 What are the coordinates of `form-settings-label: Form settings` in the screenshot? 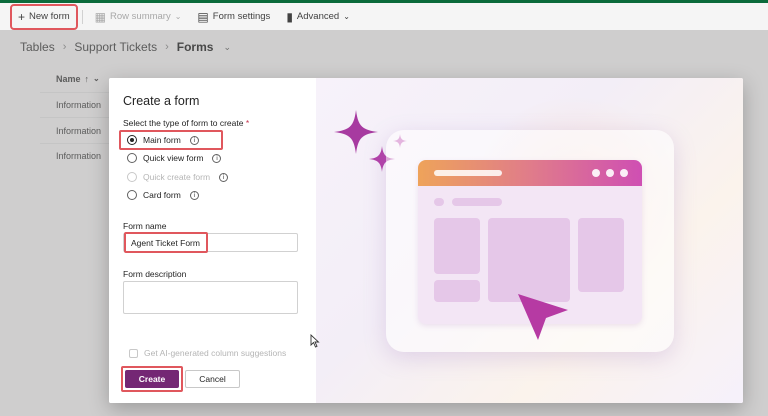 It's located at (241, 16).